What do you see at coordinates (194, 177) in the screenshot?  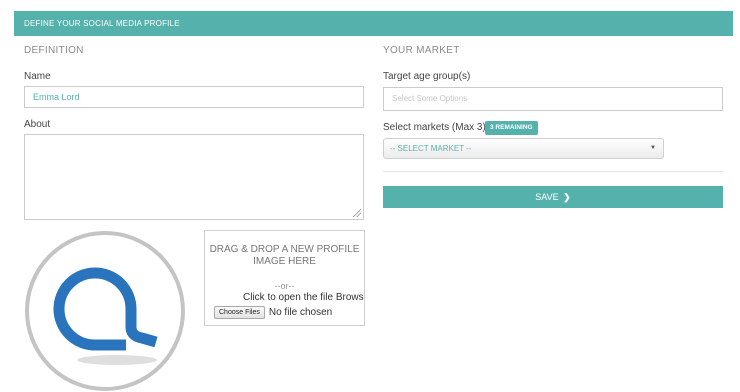 I see `about-textarea` at bounding box center [194, 177].